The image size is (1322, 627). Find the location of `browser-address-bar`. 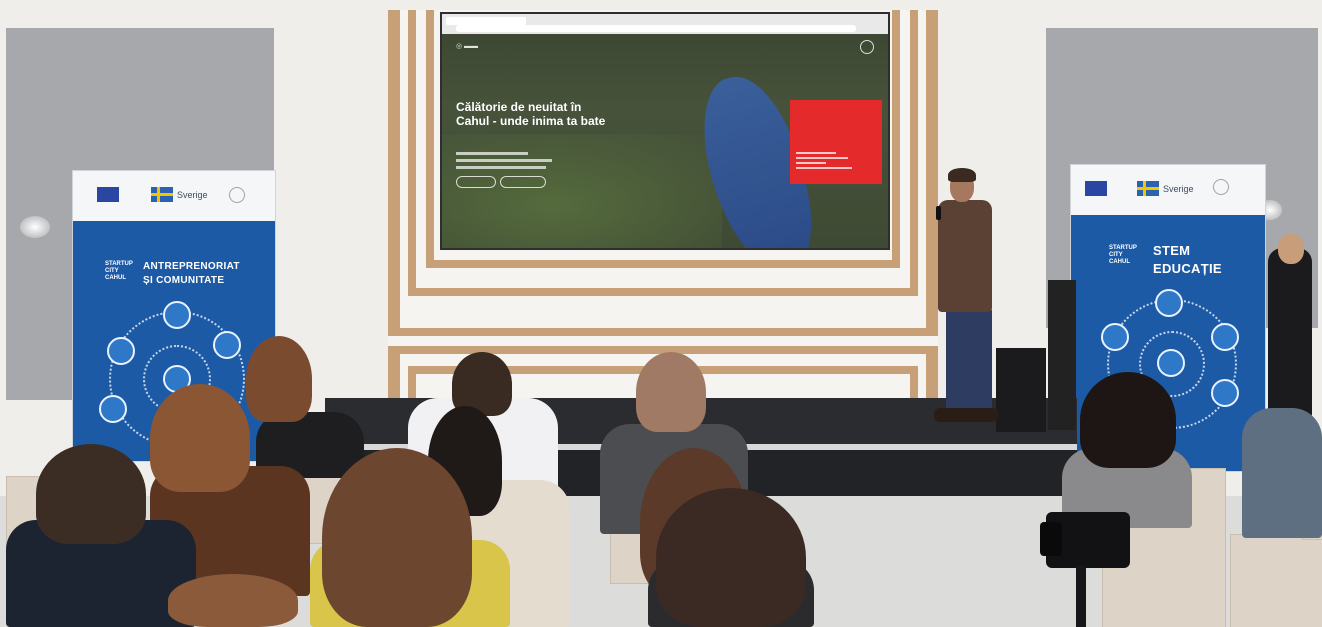

browser-address-bar is located at coordinates (656, 28).